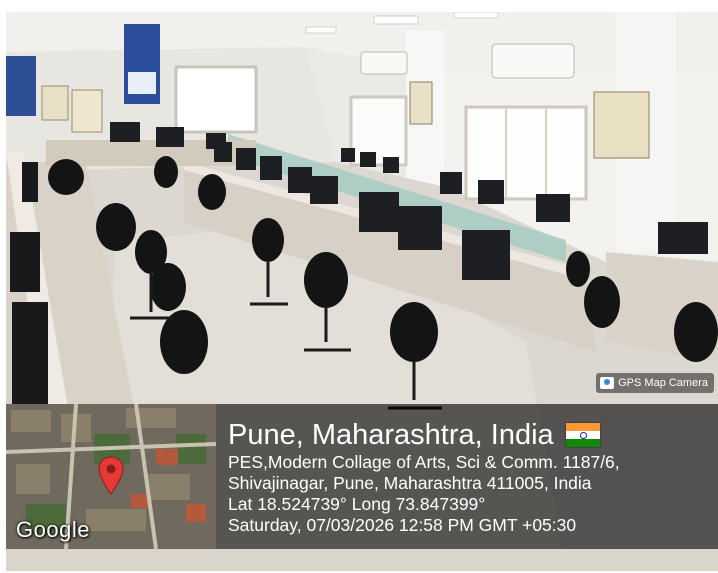 Image resolution: width=718 pixels, height=573 pixels. Describe the element at coordinates (21, 86) in the screenshot. I see `poster` at that location.